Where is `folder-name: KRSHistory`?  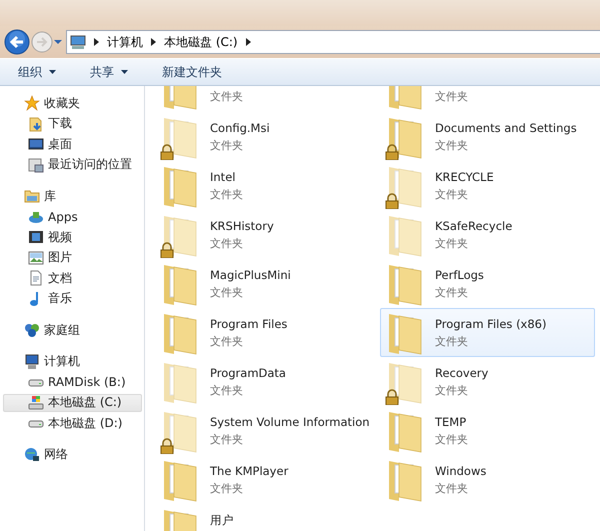
folder-name: KRSHistory is located at coordinates (242, 226).